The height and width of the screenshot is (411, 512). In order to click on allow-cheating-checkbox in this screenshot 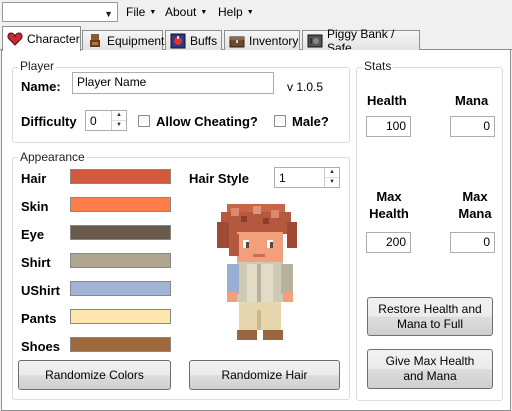, I will do `click(144, 121)`.